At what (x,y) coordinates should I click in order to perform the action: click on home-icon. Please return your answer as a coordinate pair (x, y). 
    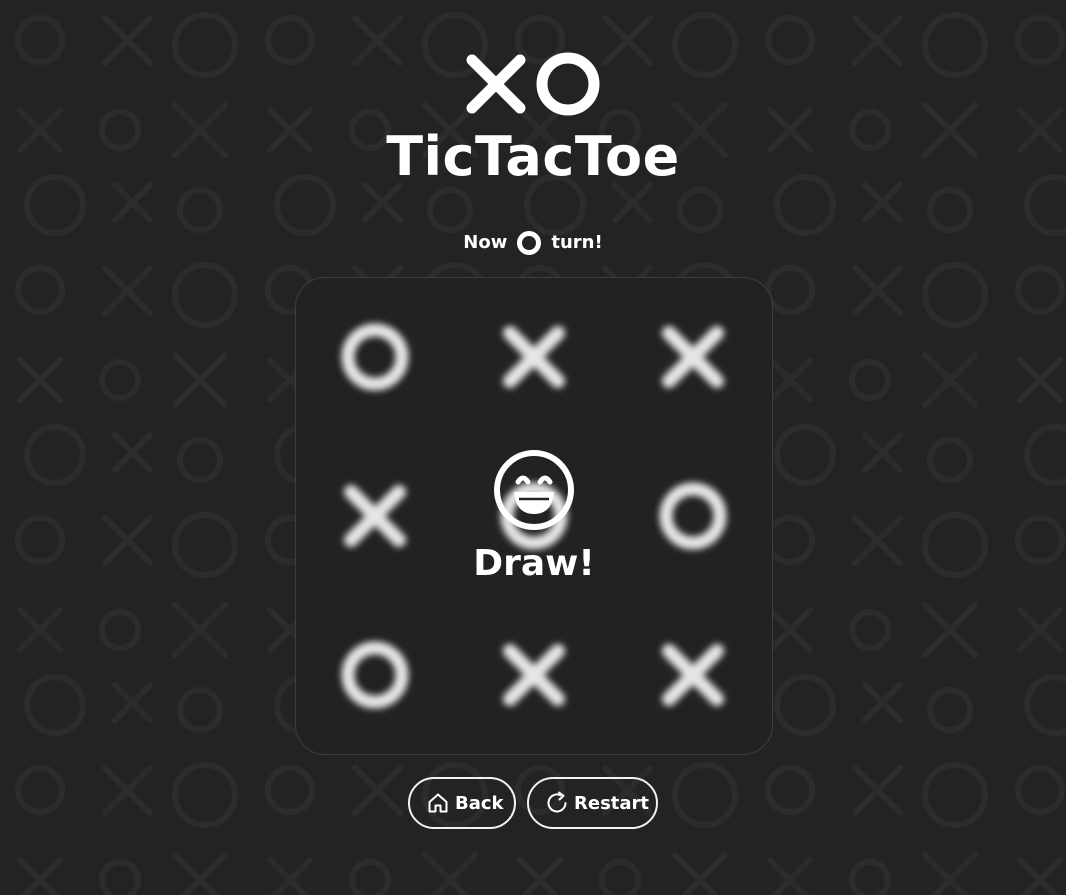
    Looking at the image, I should click on (438, 803).